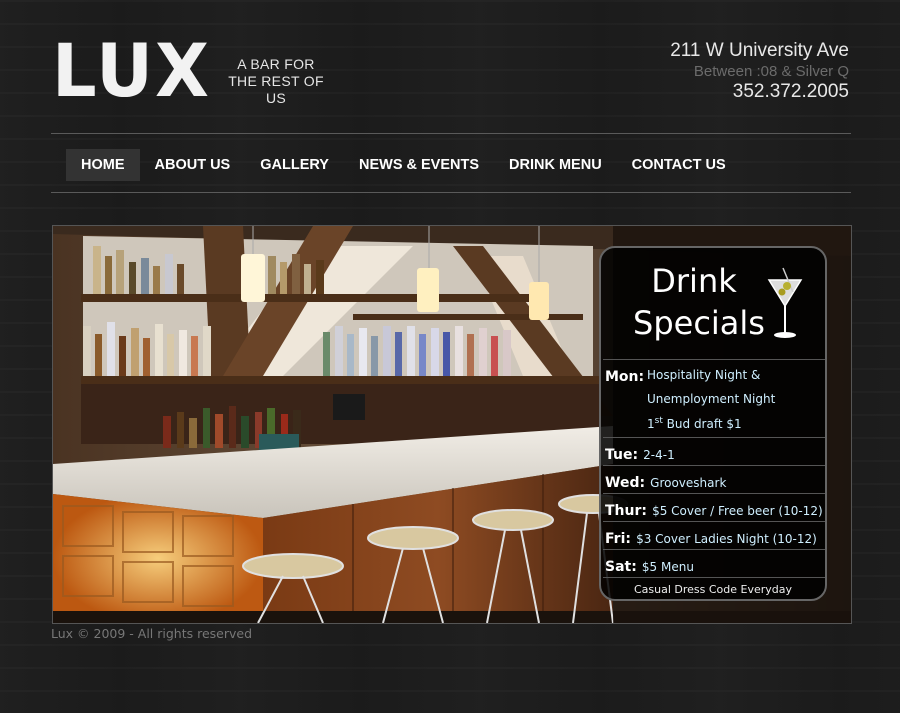 This screenshot has height=713, width=900. What do you see at coordinates (737, 511) in the screenshot?
I see `special-text: $5 Cover / Free beer (10-12)` at bounding box center [737, 511].